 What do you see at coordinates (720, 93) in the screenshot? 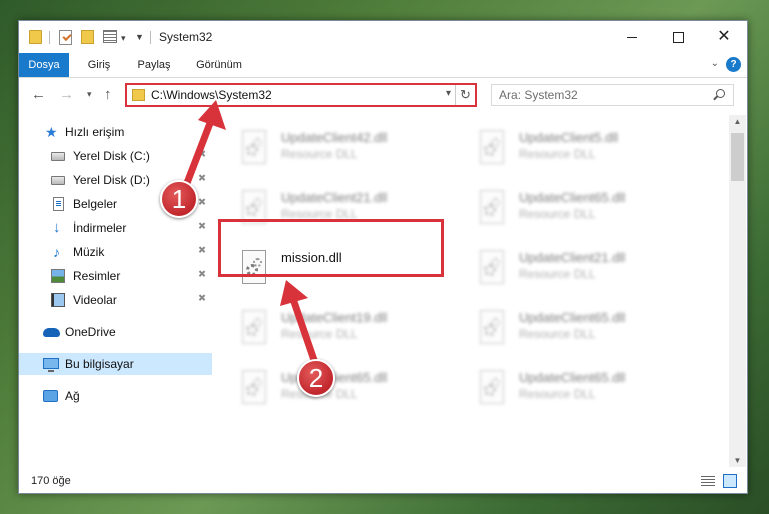
I see `search-icon` at bounding box center [720, 93].